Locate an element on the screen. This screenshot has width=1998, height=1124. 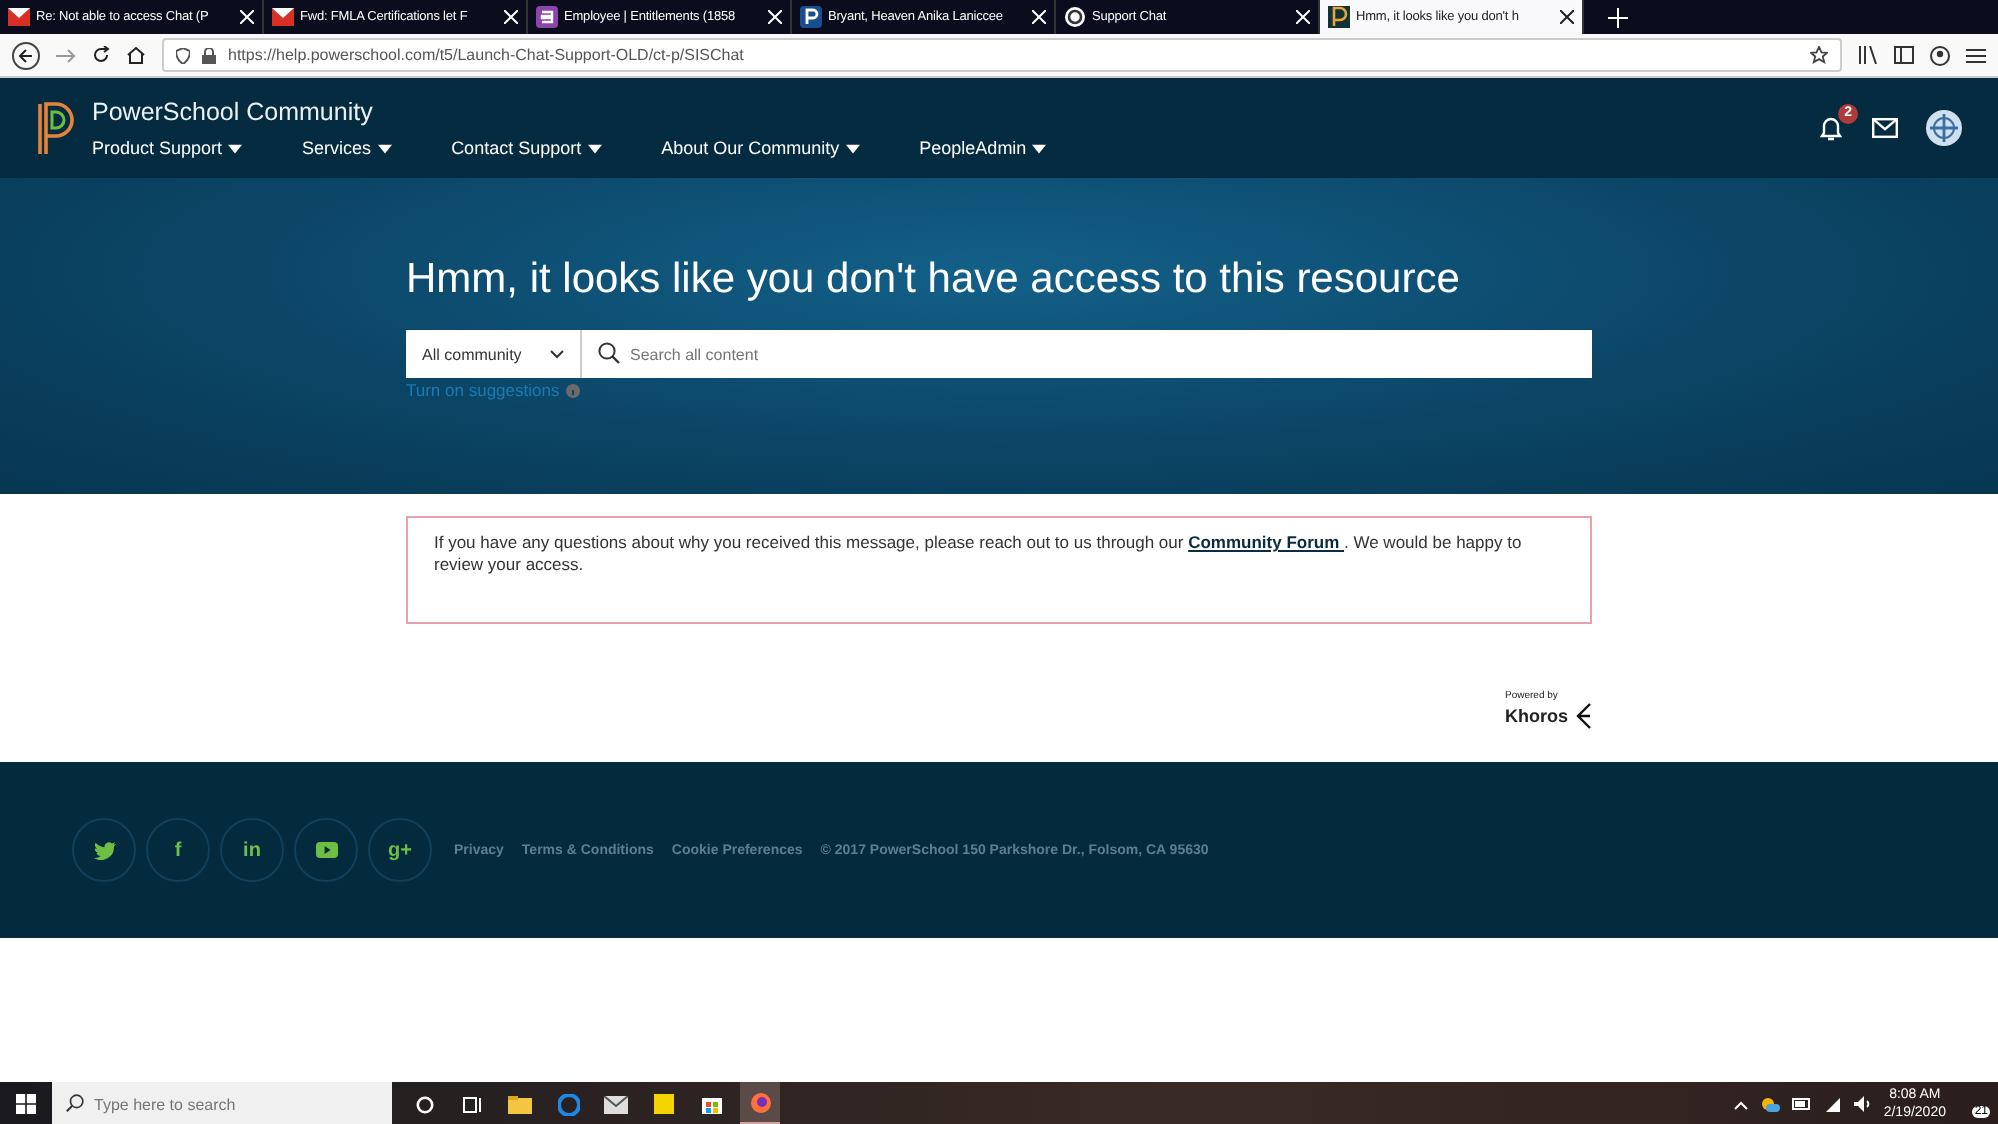
lock-icon is located at coordinates (209, 55).